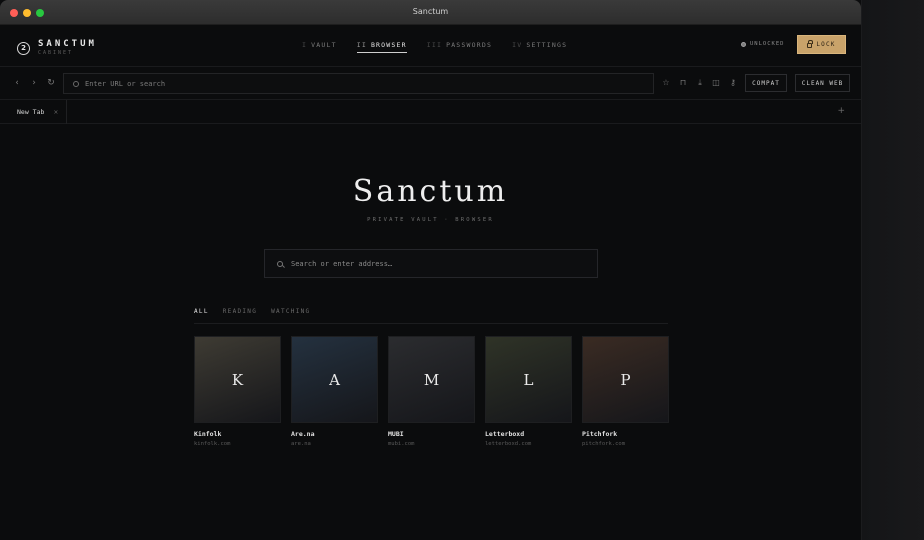 Image resolution: width=924 pixels, height=540 pixels. What do you see at coordinates (290, 315) in the screenshot?
I see `filter-watching: WATCHING` at bounding box center [290, 315].